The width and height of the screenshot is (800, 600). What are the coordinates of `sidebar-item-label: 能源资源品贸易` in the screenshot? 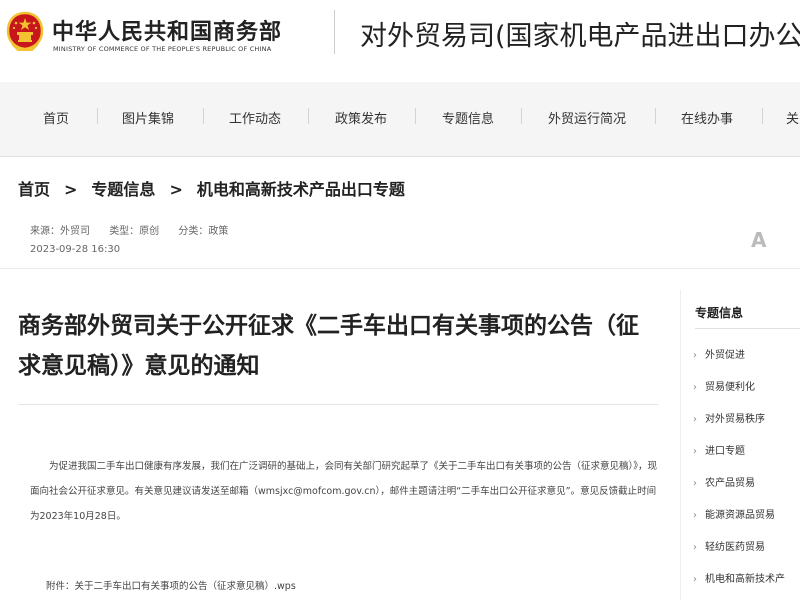 It's located at (740, 515).